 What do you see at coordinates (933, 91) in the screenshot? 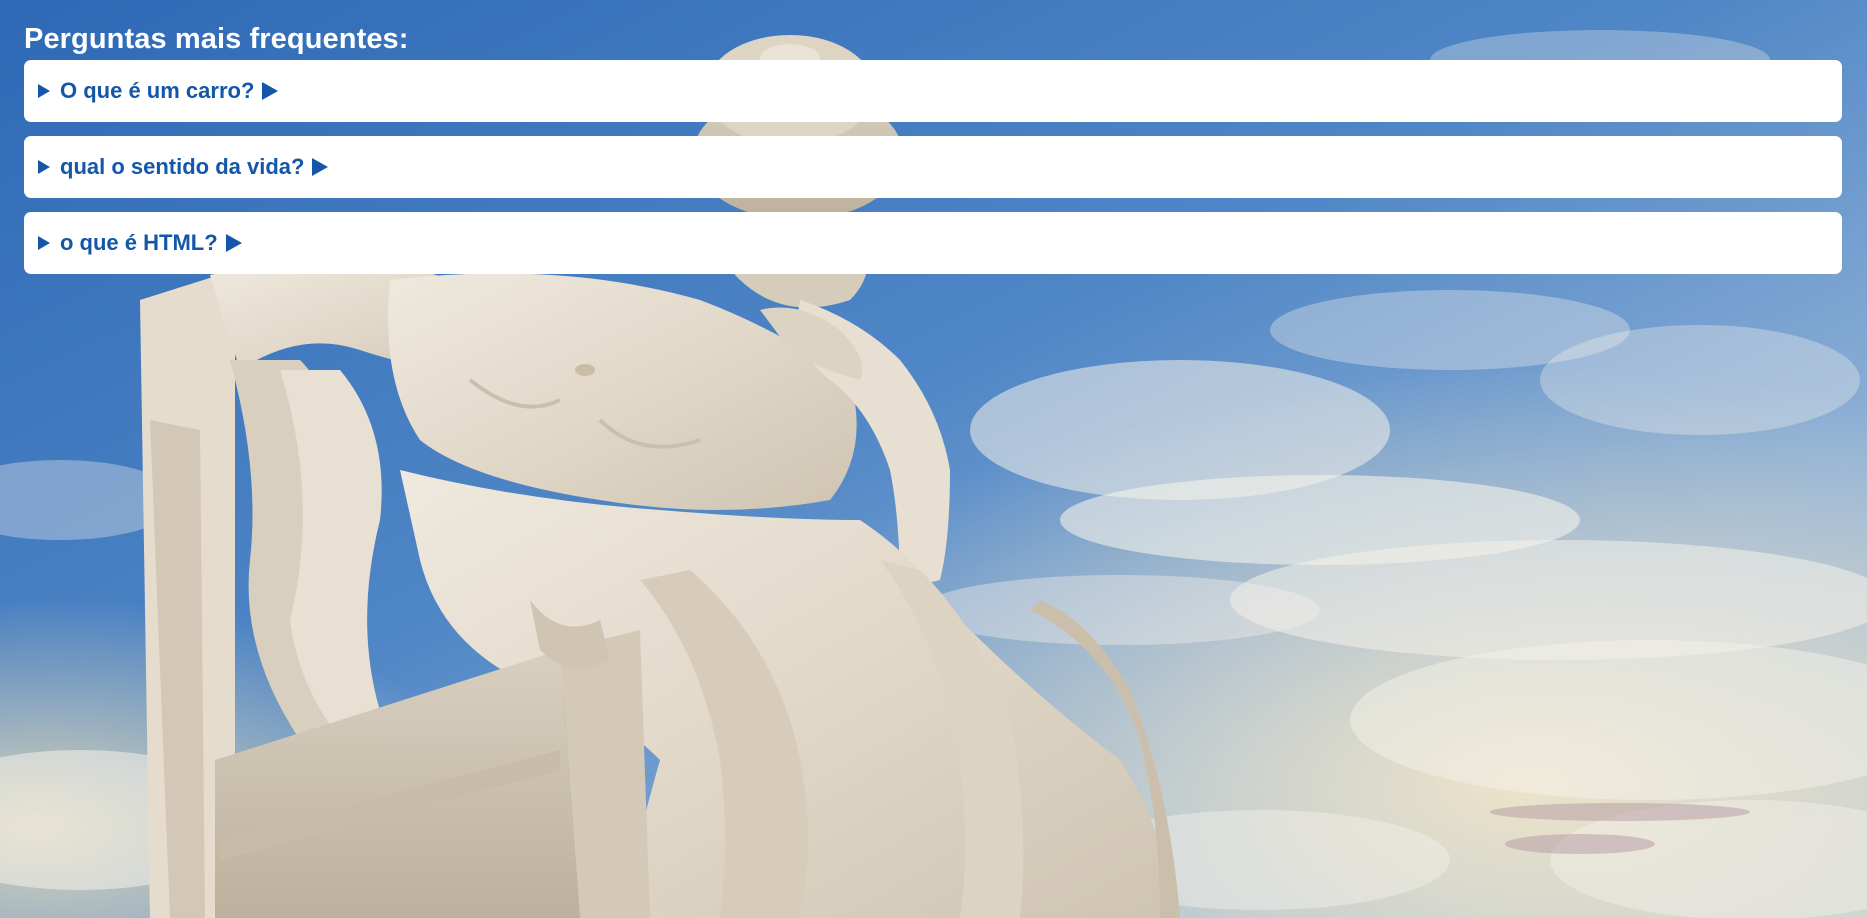
I see `faq-item: O que é um carro?` at bounding box center [933, 91].